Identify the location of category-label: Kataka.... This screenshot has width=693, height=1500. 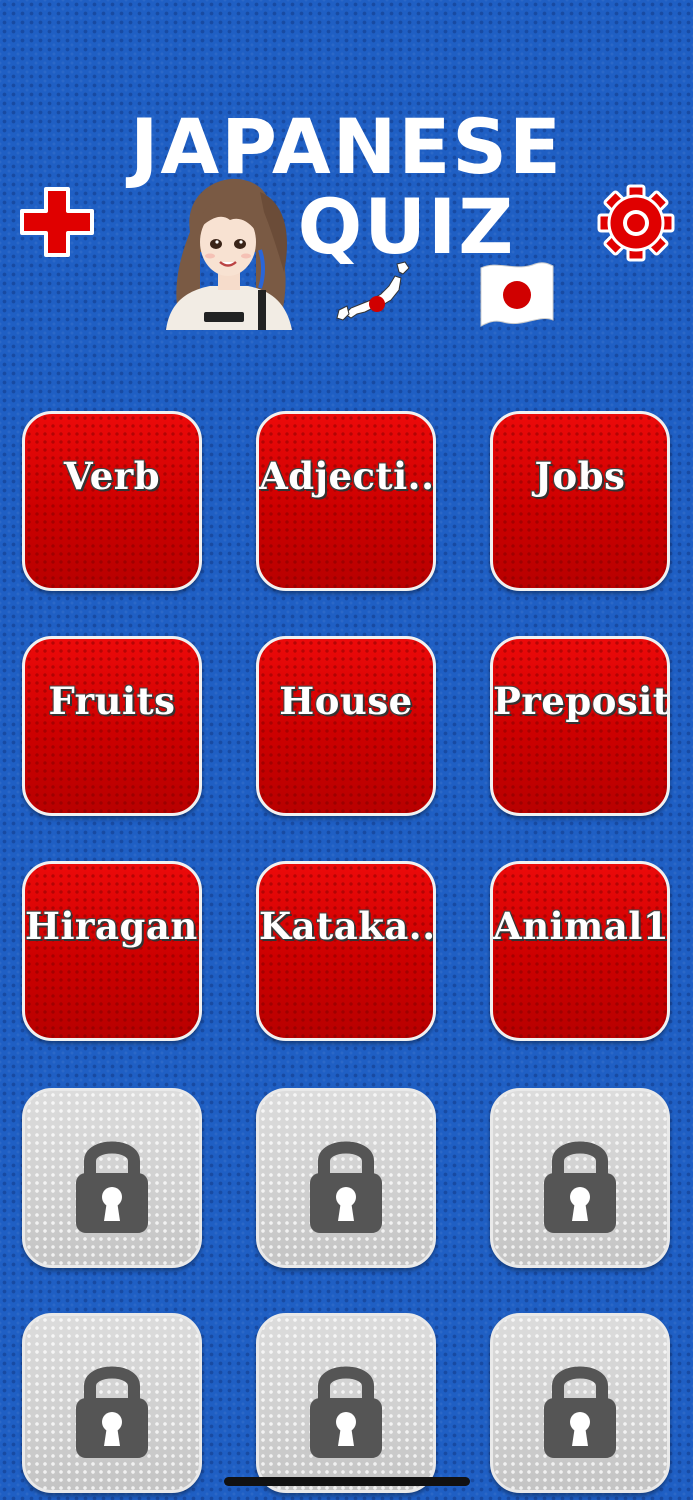
(346, 926).